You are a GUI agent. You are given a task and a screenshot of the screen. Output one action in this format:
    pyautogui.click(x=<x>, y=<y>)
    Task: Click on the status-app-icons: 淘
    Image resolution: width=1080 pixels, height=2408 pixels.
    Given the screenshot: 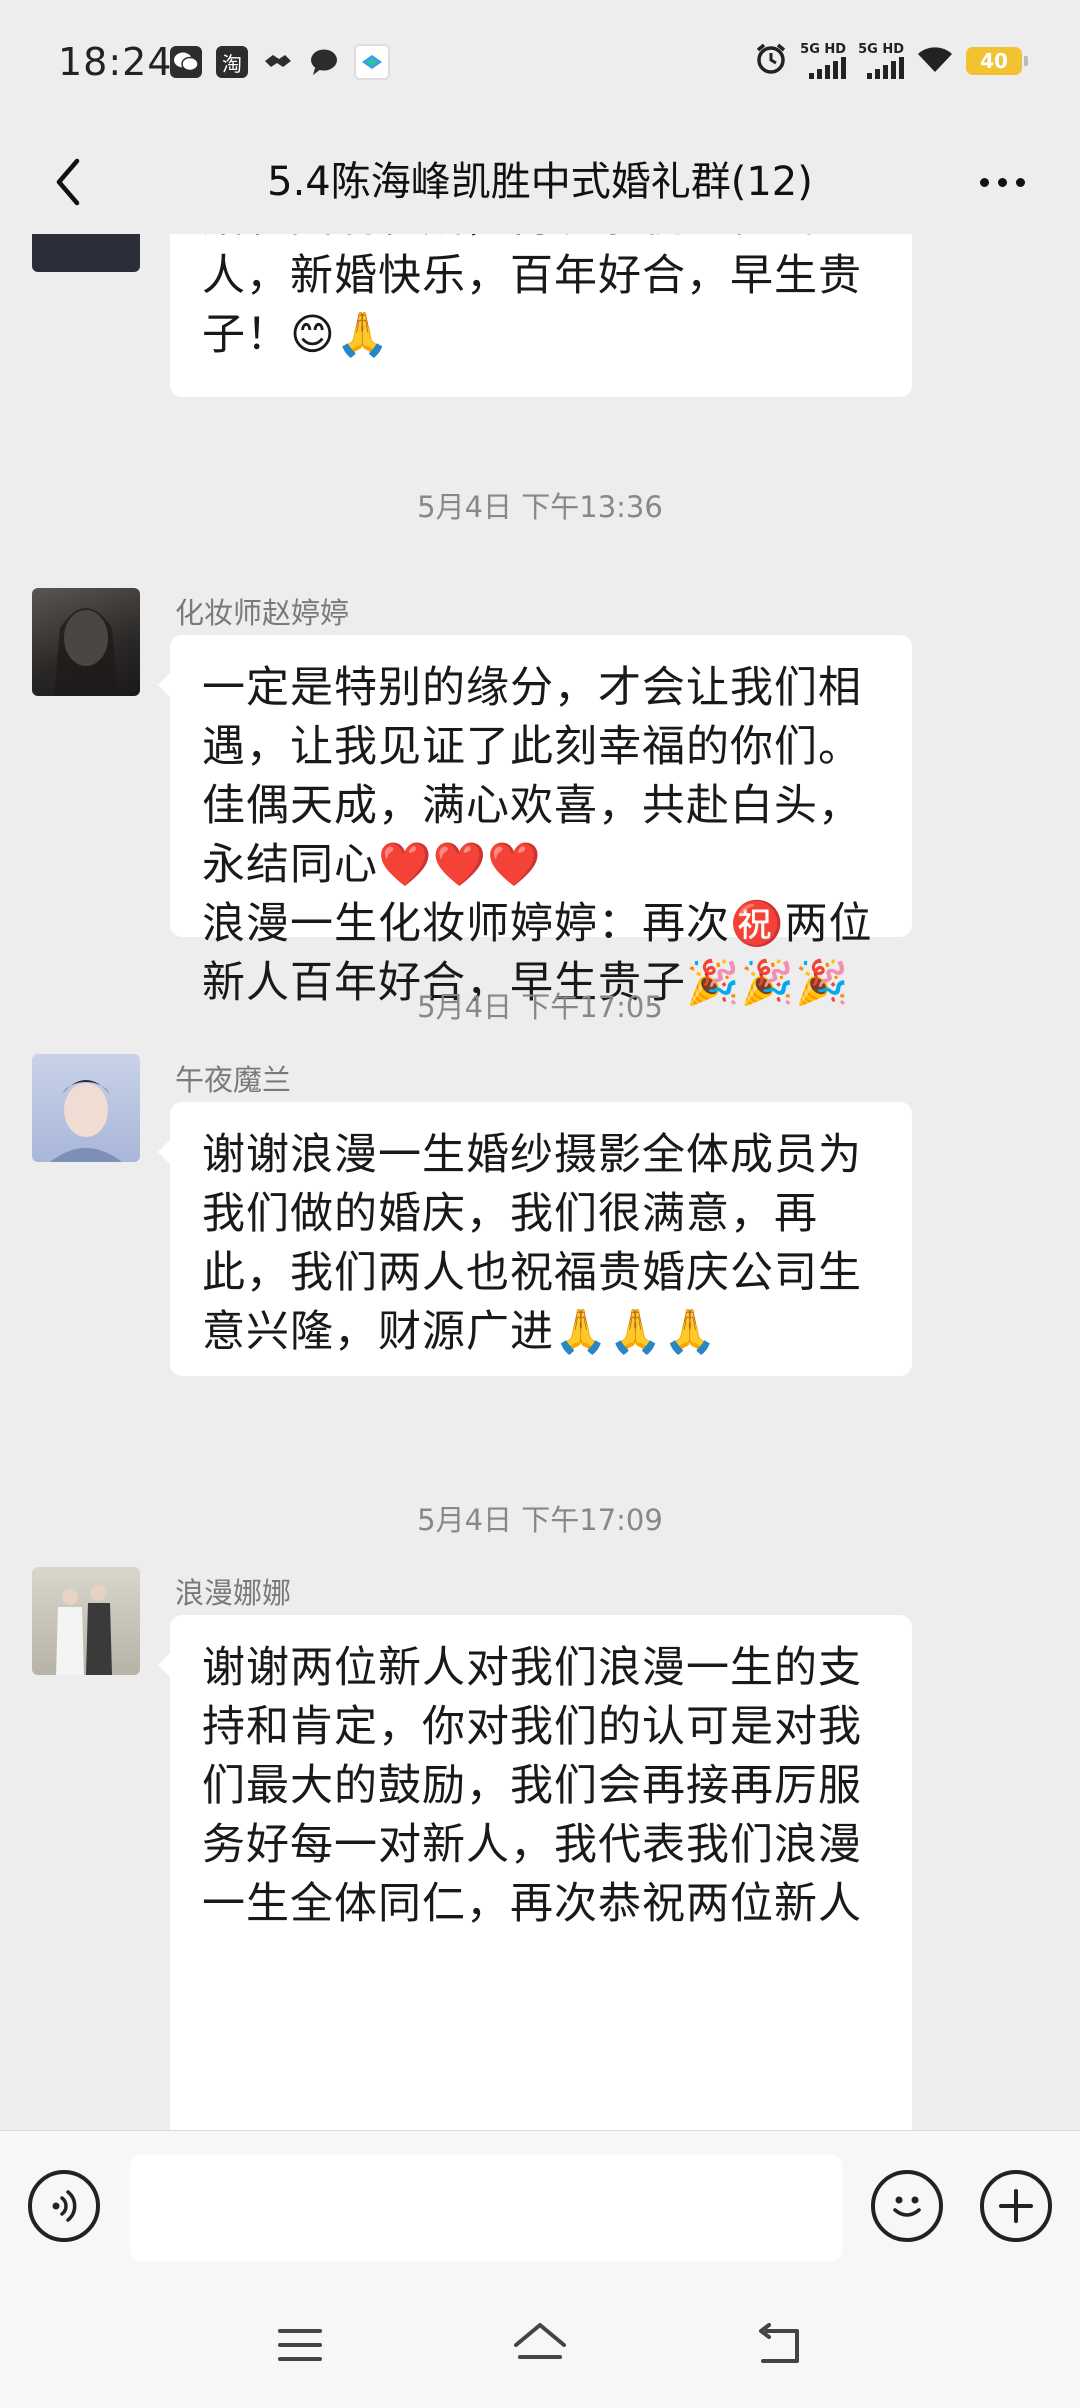 What is the action you would take?
    pyautogui.click(x=280, y=62)
    